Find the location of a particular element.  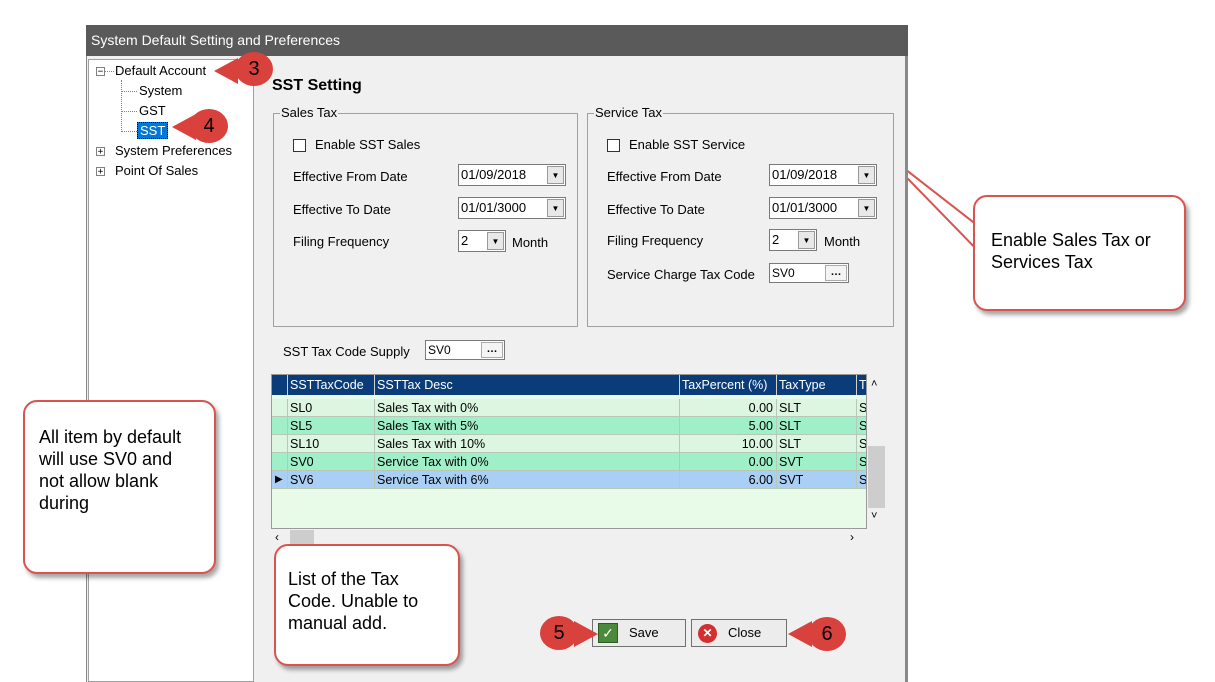

step-badge-4: 4 is located at coordinates (209, 126).